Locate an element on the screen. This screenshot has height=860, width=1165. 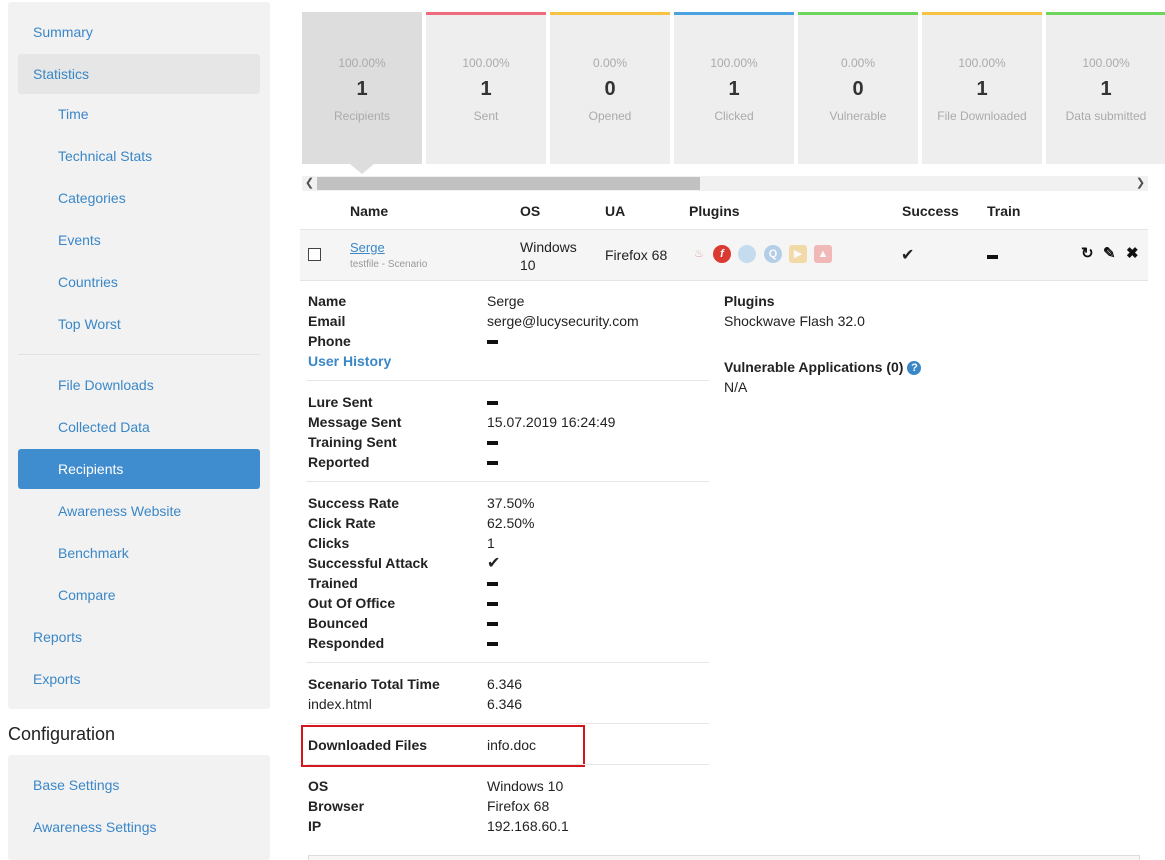
stat-card-file-downloaded: 100.00% 1 File Downloaded is located at coordinates (982, 88).